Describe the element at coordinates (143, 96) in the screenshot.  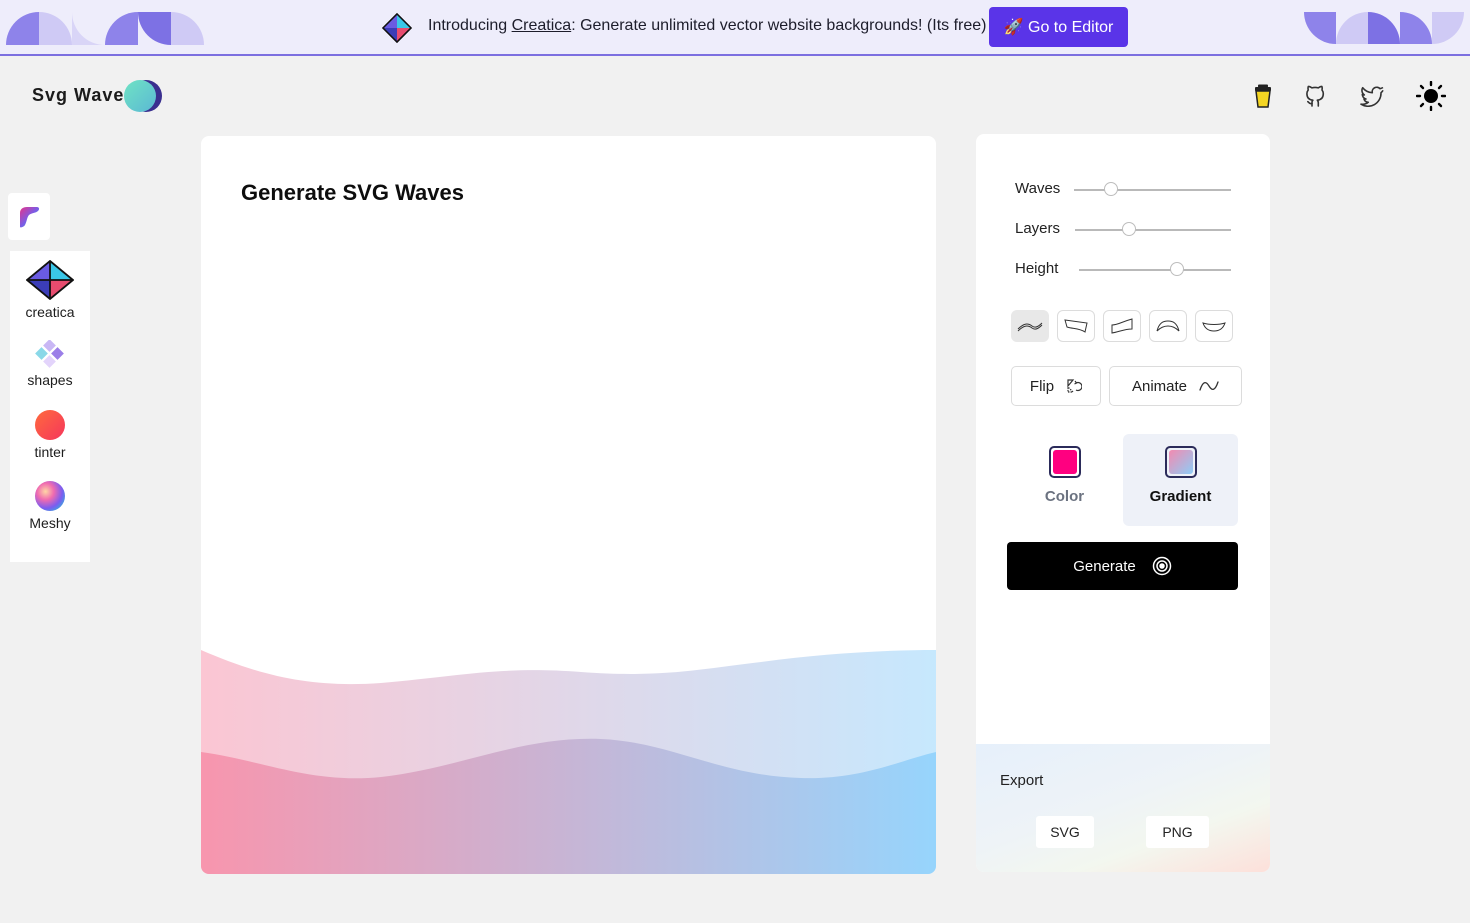
I see `brand-logo-icon` at that location.